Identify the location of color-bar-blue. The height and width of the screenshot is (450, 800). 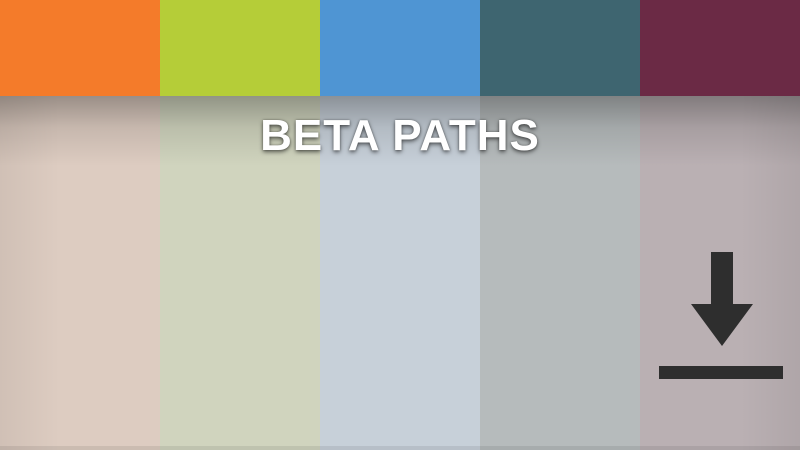
(400, 48).